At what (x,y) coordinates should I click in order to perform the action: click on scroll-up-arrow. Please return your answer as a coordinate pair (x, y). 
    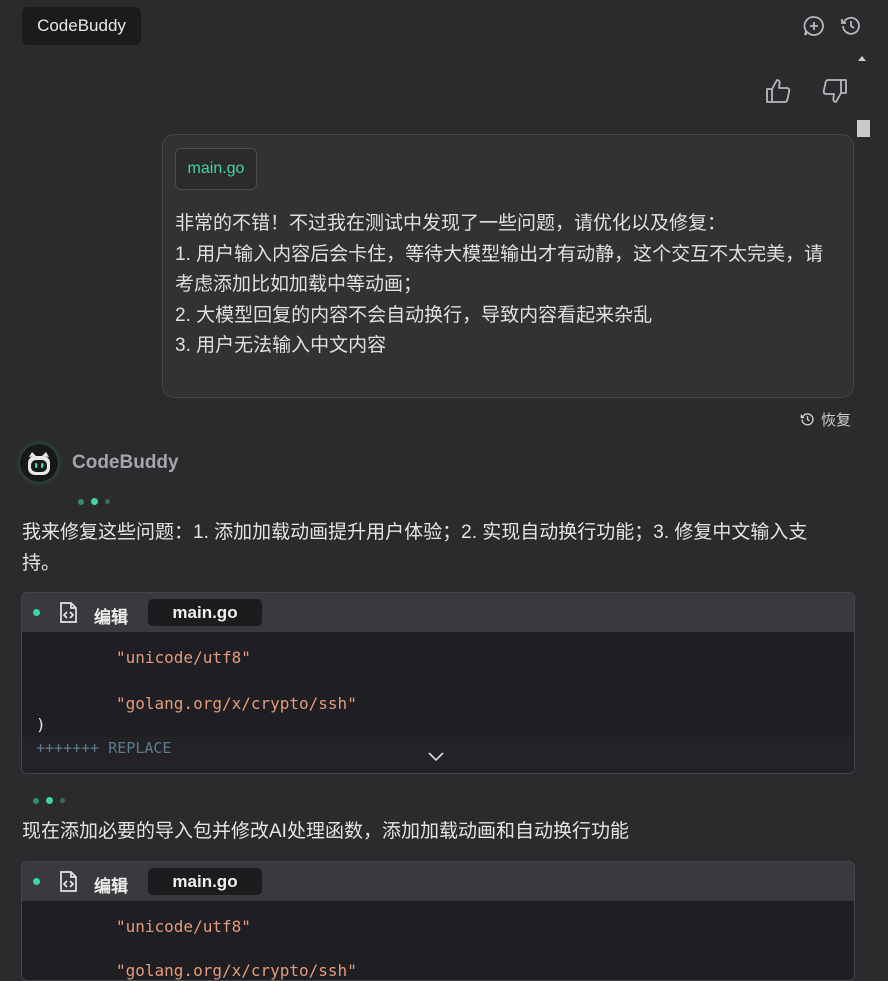
    Looking at the image, I should click on (862, 58).